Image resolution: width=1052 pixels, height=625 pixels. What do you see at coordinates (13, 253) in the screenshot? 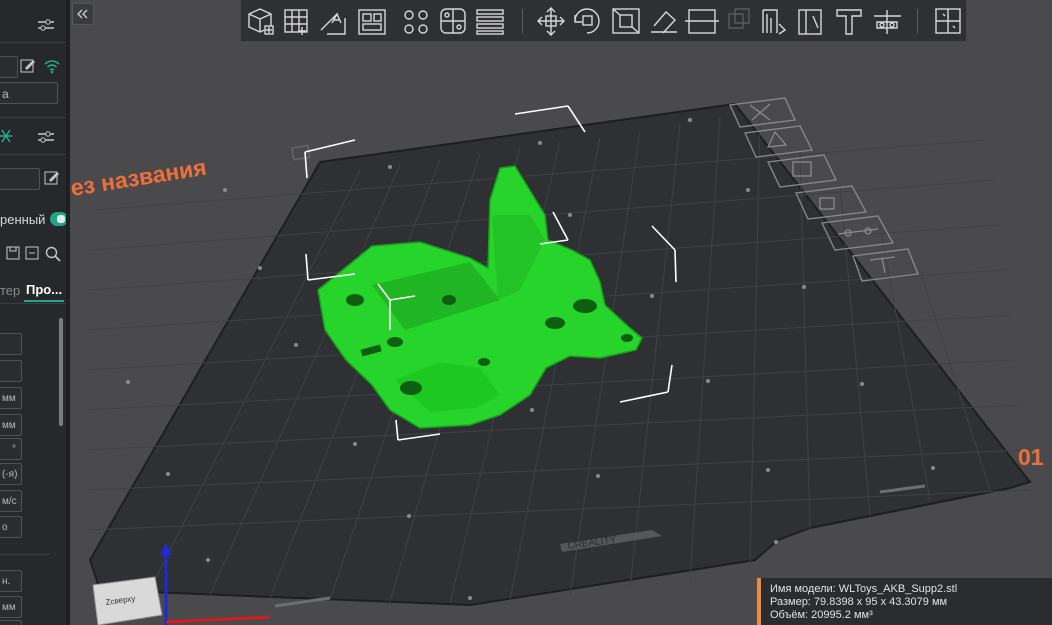
I see `save-icon` at bounding box center [13, 253].